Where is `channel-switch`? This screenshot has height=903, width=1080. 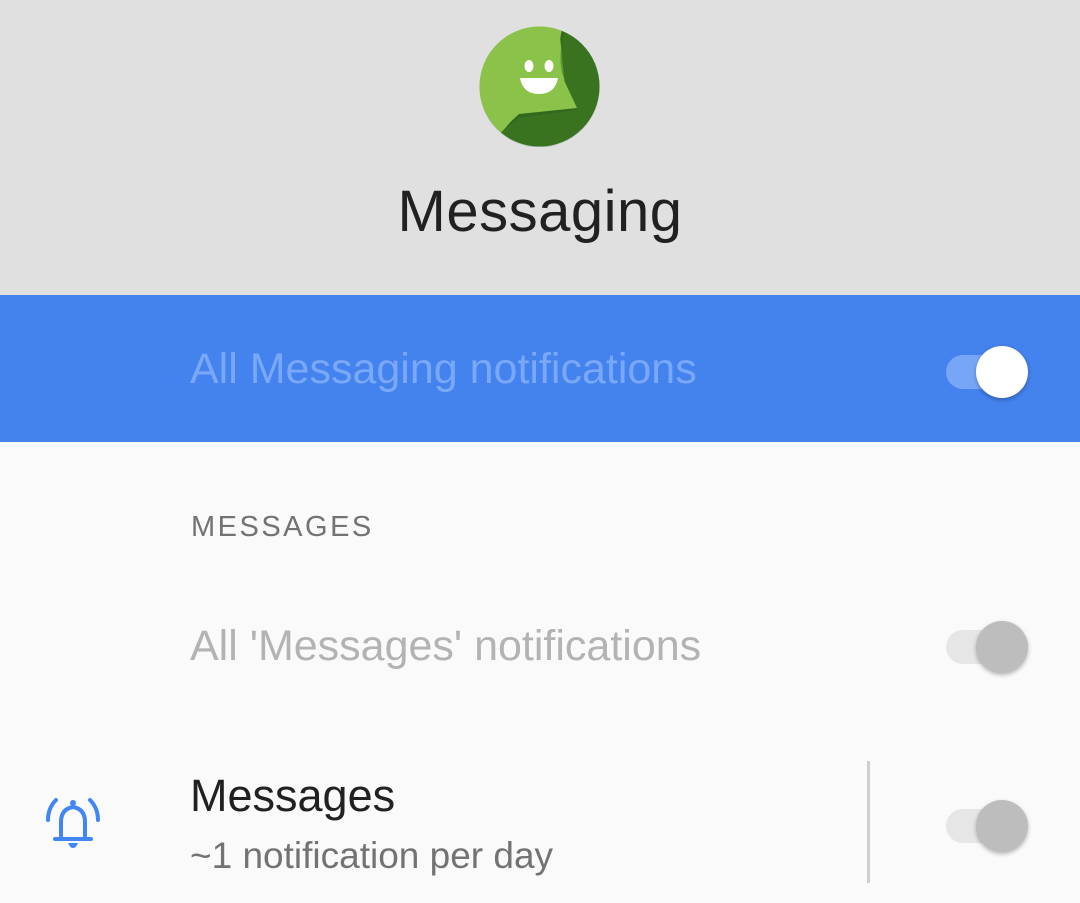
channel-switch is located at coordinates (988, 823).